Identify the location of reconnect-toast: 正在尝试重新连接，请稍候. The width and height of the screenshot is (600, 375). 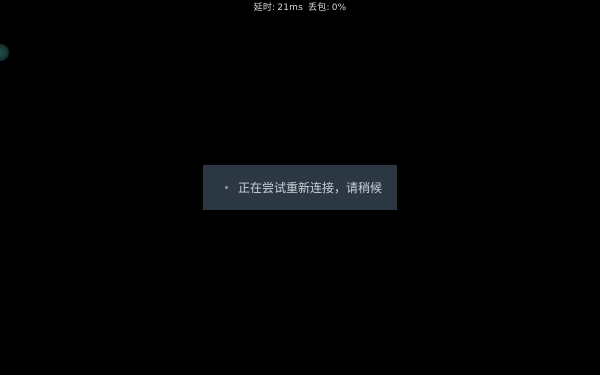
(300, 187).